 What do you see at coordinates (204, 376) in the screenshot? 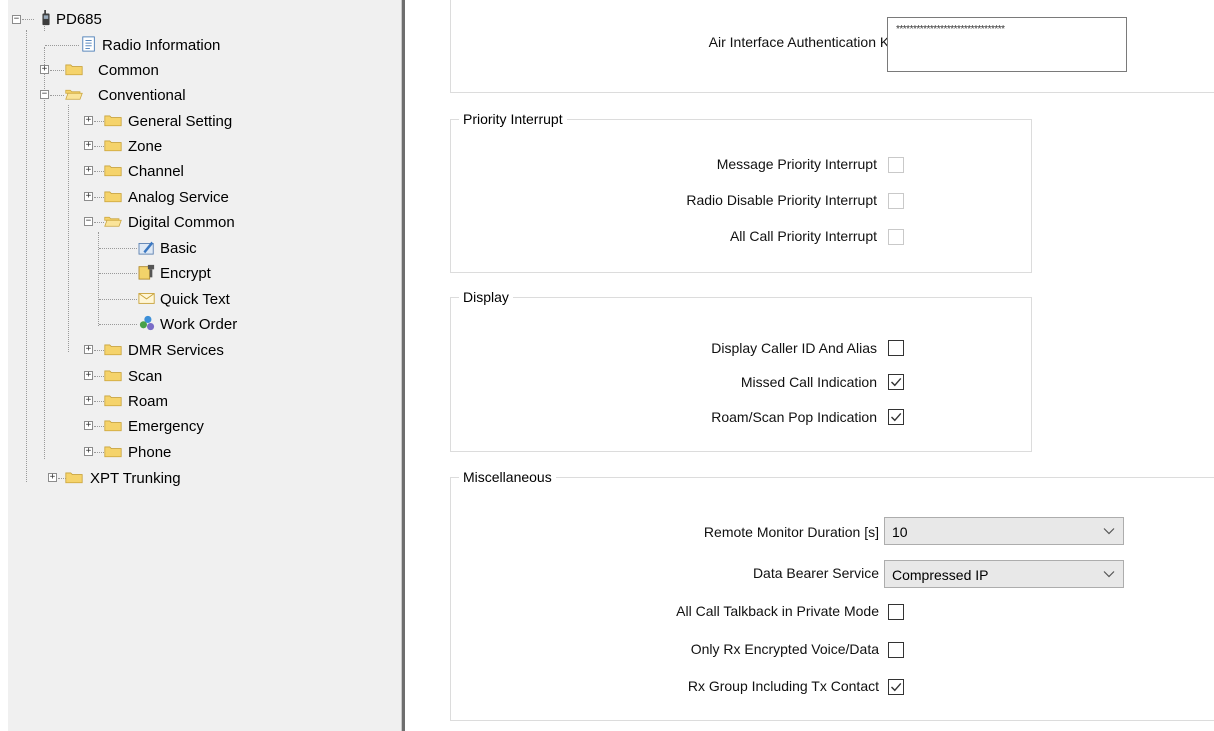
I see `tree-node-scan: + Scan` at bounding box center [204, 376].